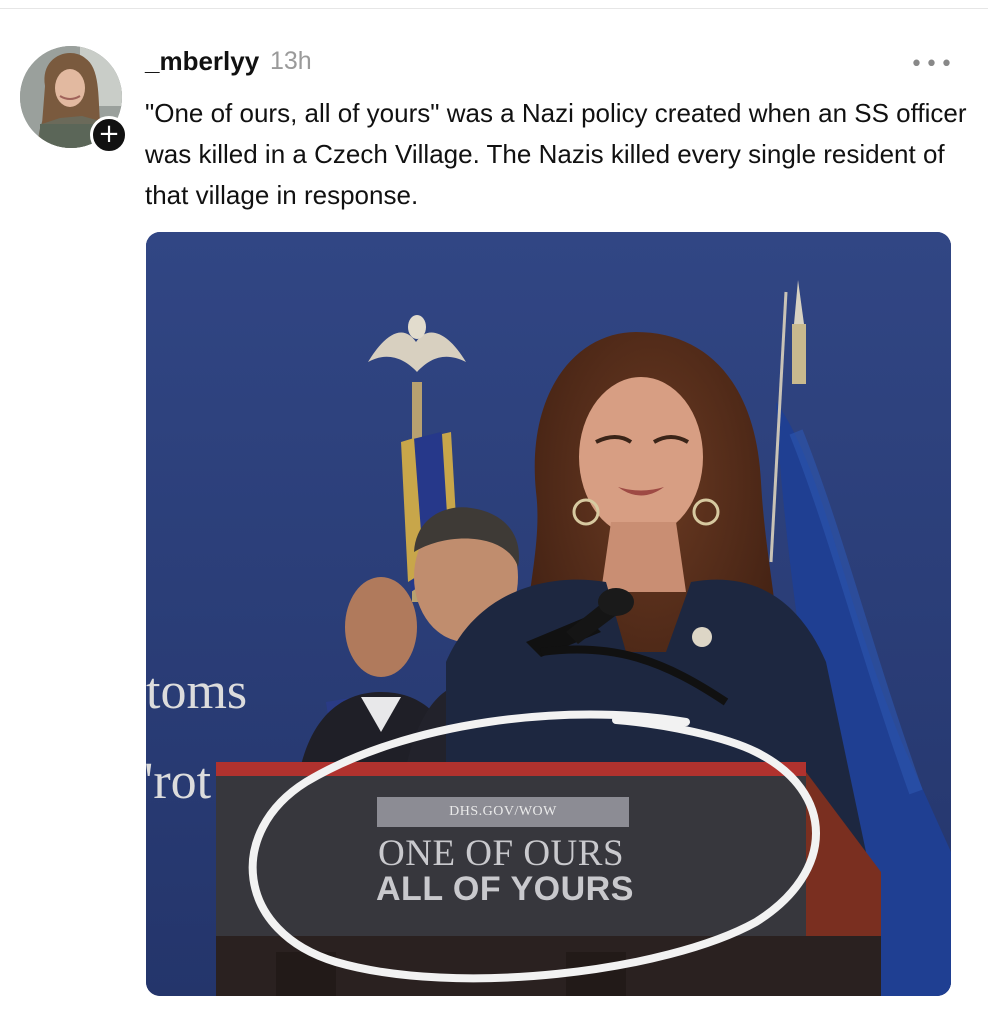  What do you see at coordinates (505, 889) in the screenshot?
I see `podium-slogan-line2: ALL OF YOURS` at bounding box center [505, 889].